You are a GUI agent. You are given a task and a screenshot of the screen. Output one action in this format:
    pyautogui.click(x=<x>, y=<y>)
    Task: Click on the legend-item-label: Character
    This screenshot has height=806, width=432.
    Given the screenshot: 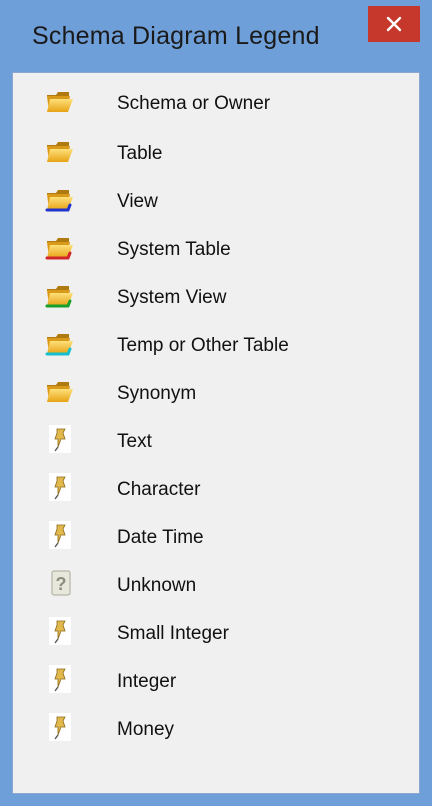 What is the action you would take?
    pyautogui.click(x=159, y=489)
    